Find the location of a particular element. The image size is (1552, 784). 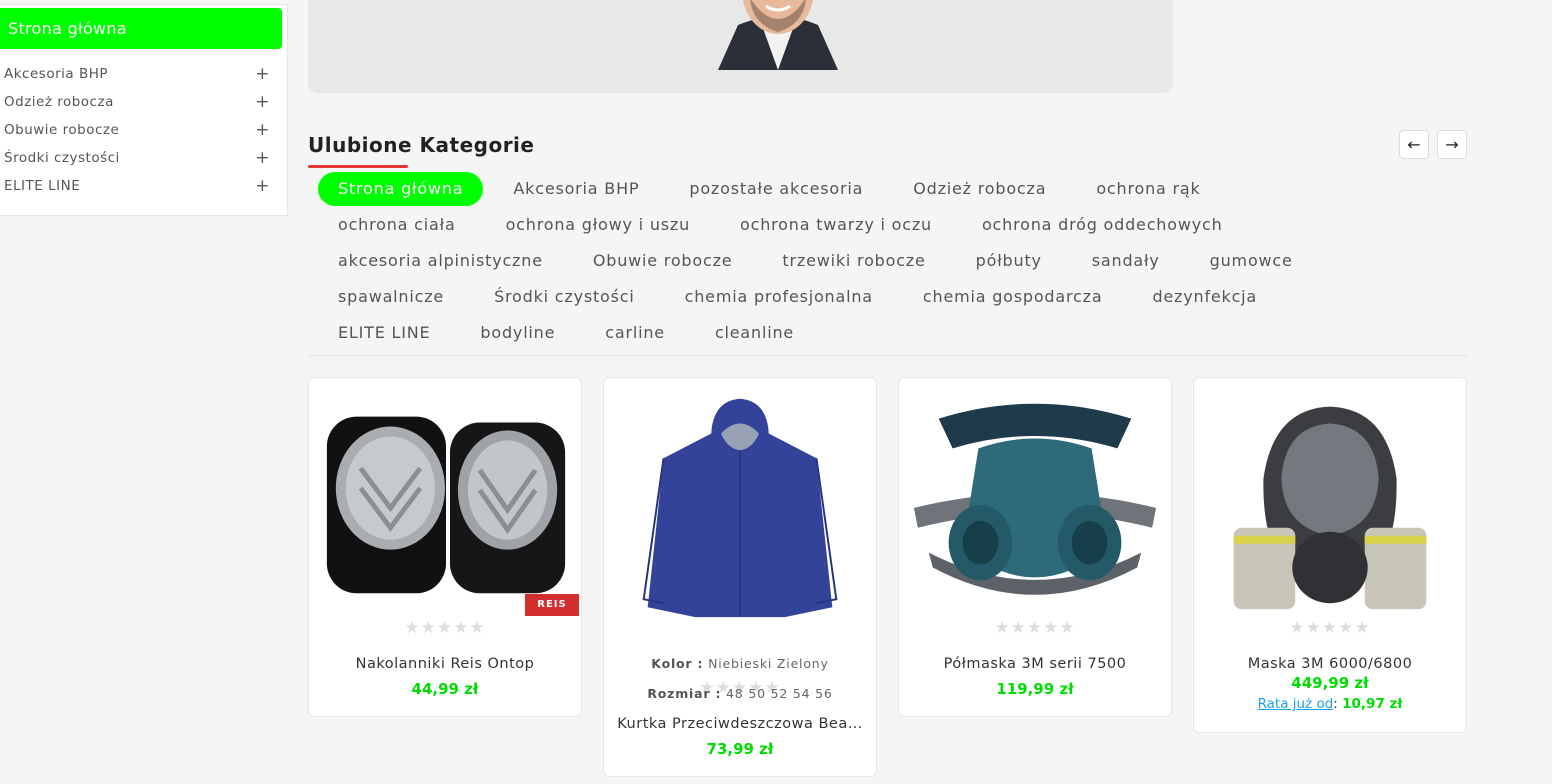

installment-info: Rata już od: 10,97 zł is located at coordinates (1330, 704).